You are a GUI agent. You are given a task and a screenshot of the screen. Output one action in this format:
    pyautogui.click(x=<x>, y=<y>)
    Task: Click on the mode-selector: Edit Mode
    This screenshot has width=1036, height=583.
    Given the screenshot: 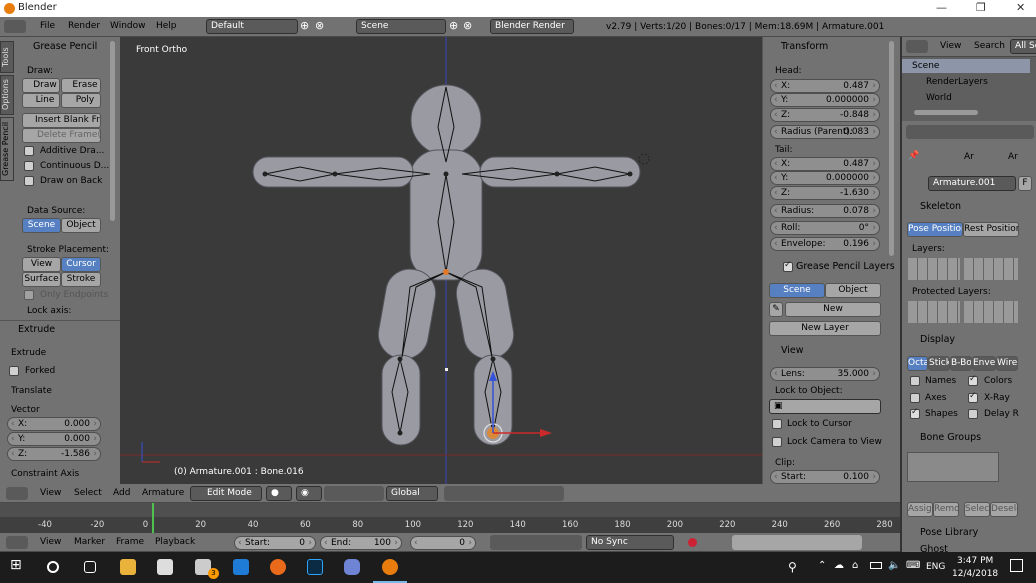 What is the action you would take?
    pyautogui.click(x=226, y=493)
    